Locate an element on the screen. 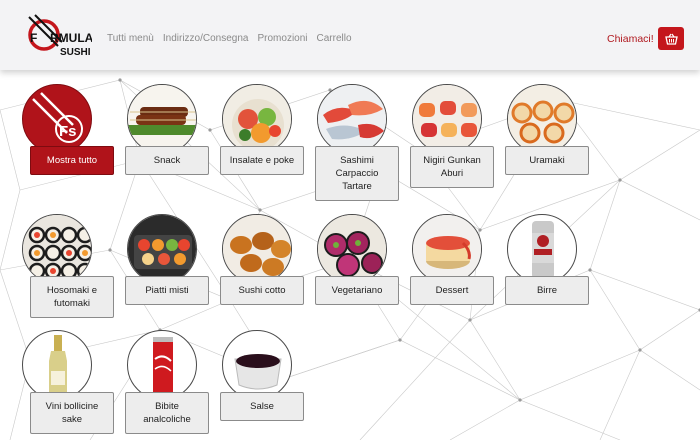 Image resolution: width=700 pixels, height=440 pixels. category-label: Sushi cotto is located at coordinates (262, 290).